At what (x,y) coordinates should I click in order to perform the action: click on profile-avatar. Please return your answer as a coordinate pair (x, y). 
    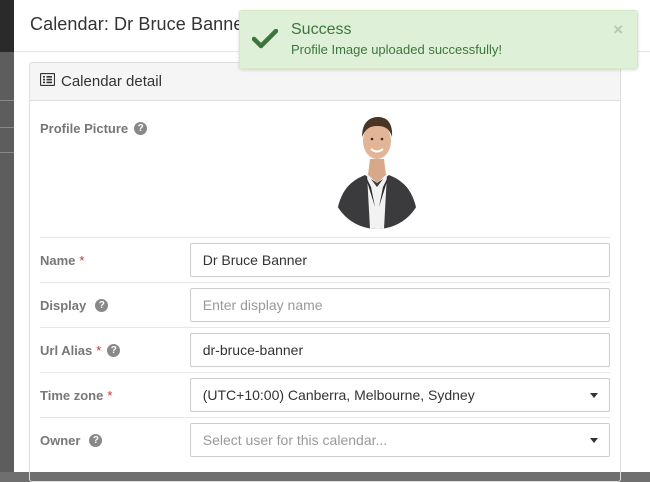
    Looking at the image, I should click on (376, 170).